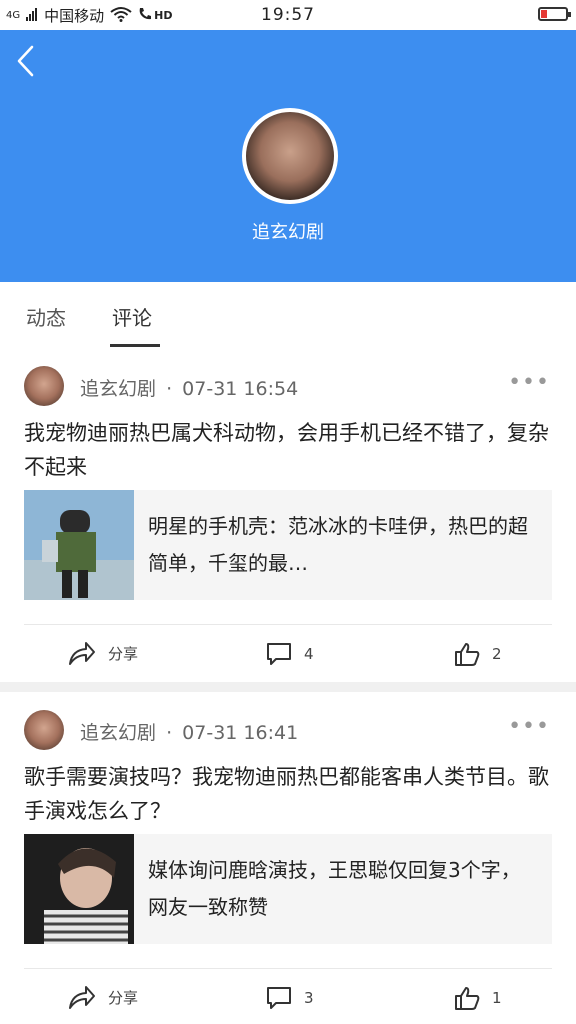 The image size is (576, 1024). I want to click on like-button: 2, so click(478, 654).